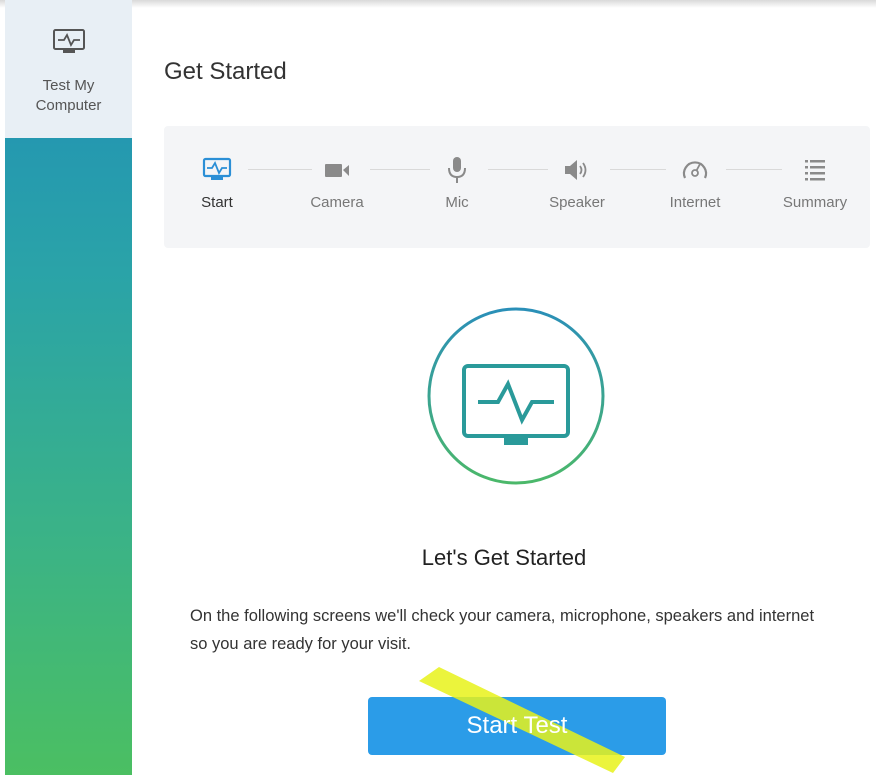 Image resolution: width=876 pixels, height=775 pixels. Describe the element at coordinates (217, 202) in the screenshot. I see `step-label: Start` at that location.